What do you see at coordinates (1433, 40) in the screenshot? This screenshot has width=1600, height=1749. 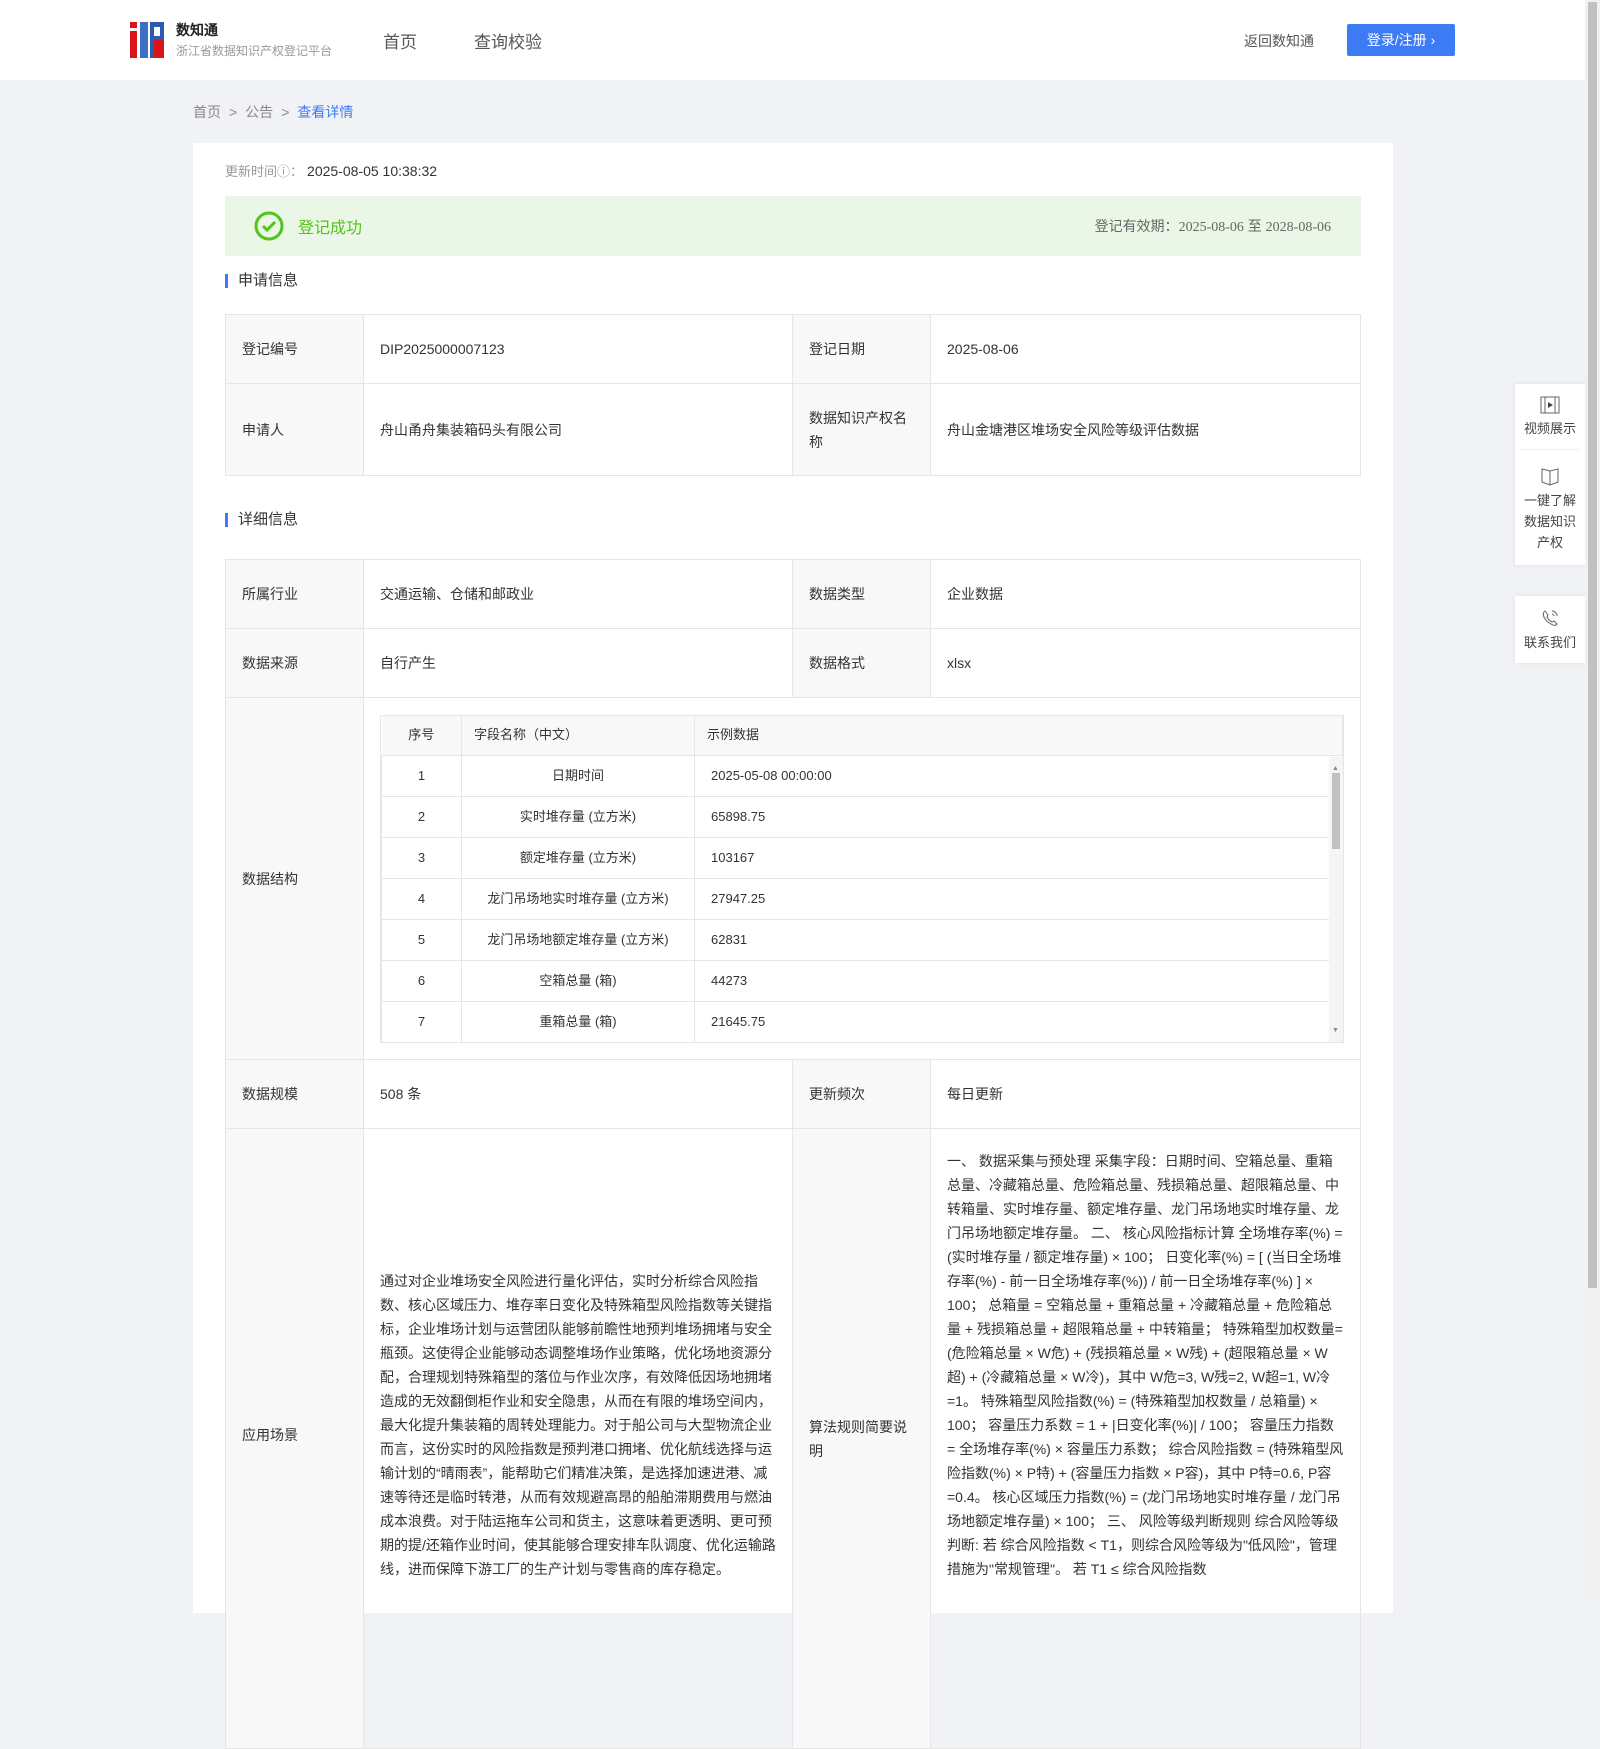 I see `chevron-right-icon: ›` at bounding box center [1433, 40].